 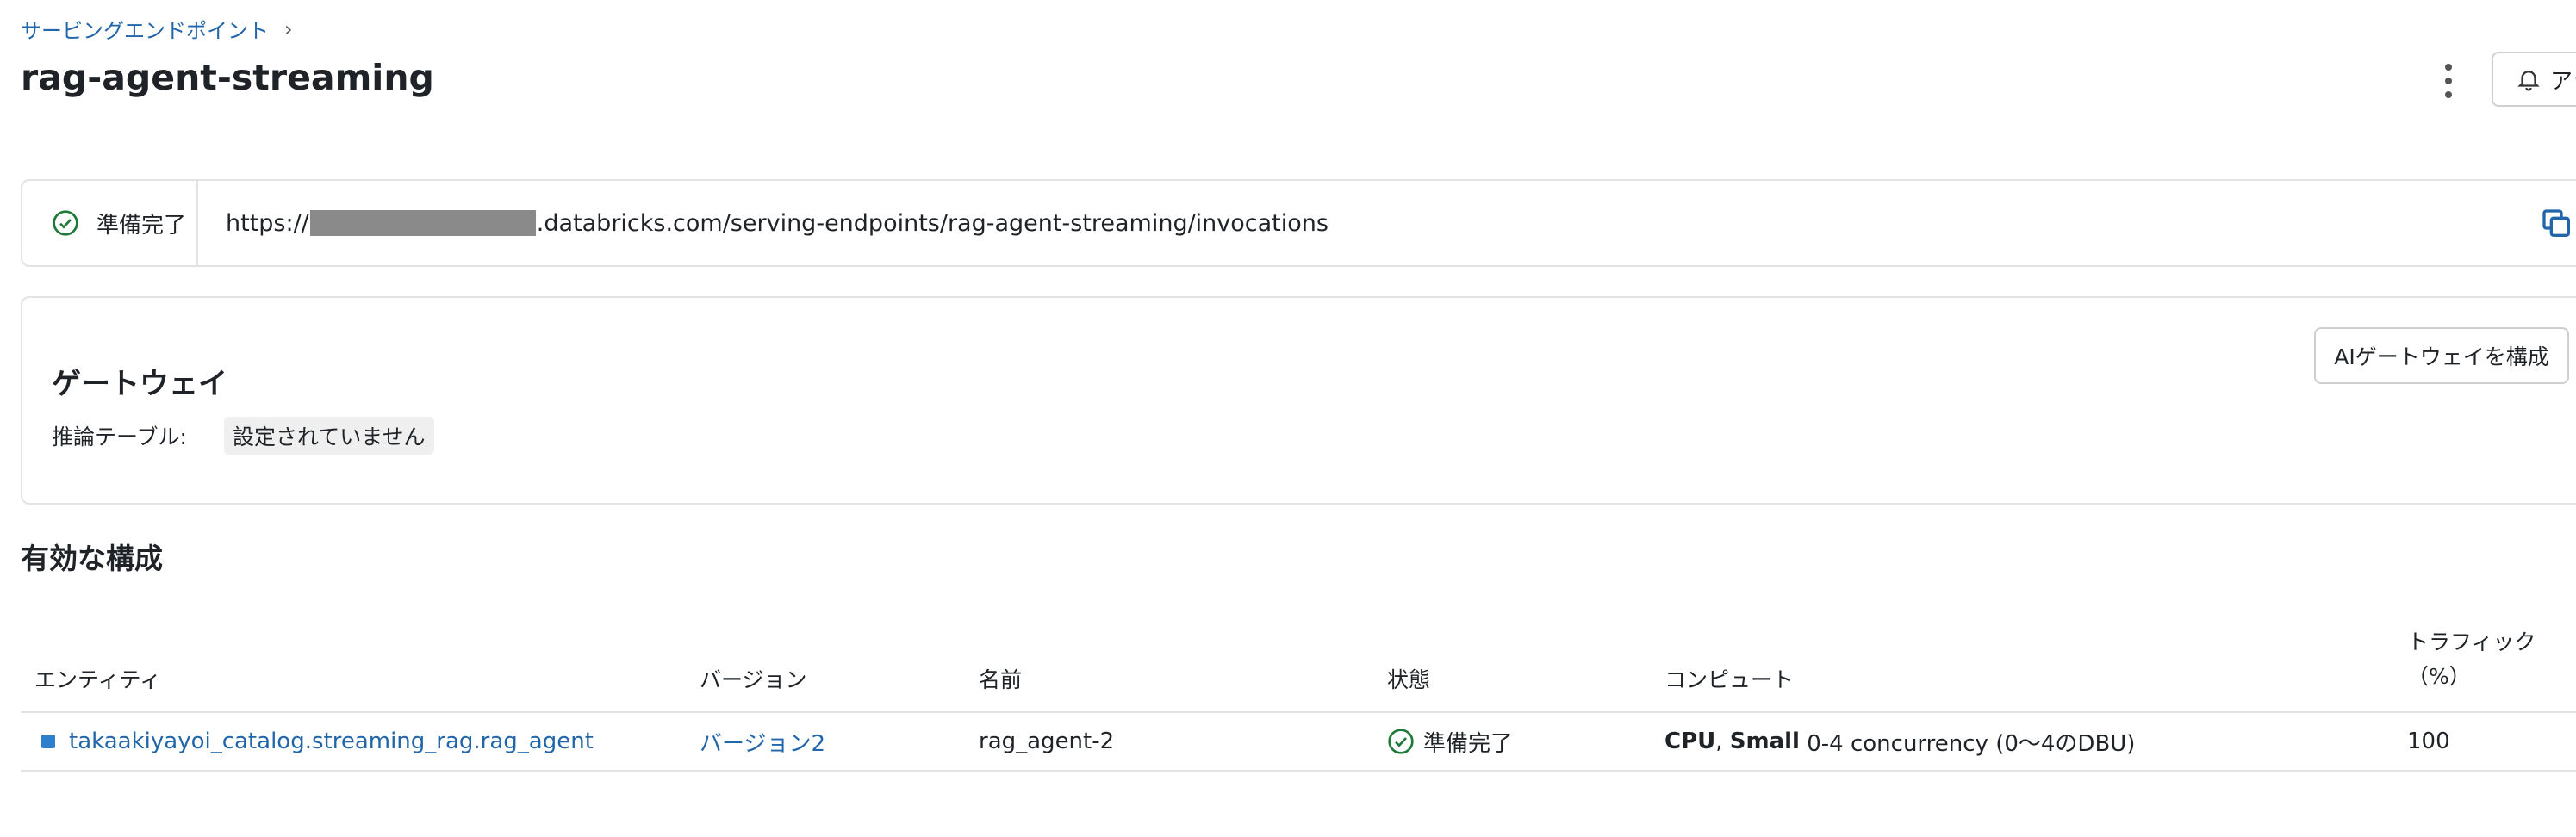 I want to click on compute-detail: 0-4 concurrency (0〜4のDBU), so click(x=1968, y=744).